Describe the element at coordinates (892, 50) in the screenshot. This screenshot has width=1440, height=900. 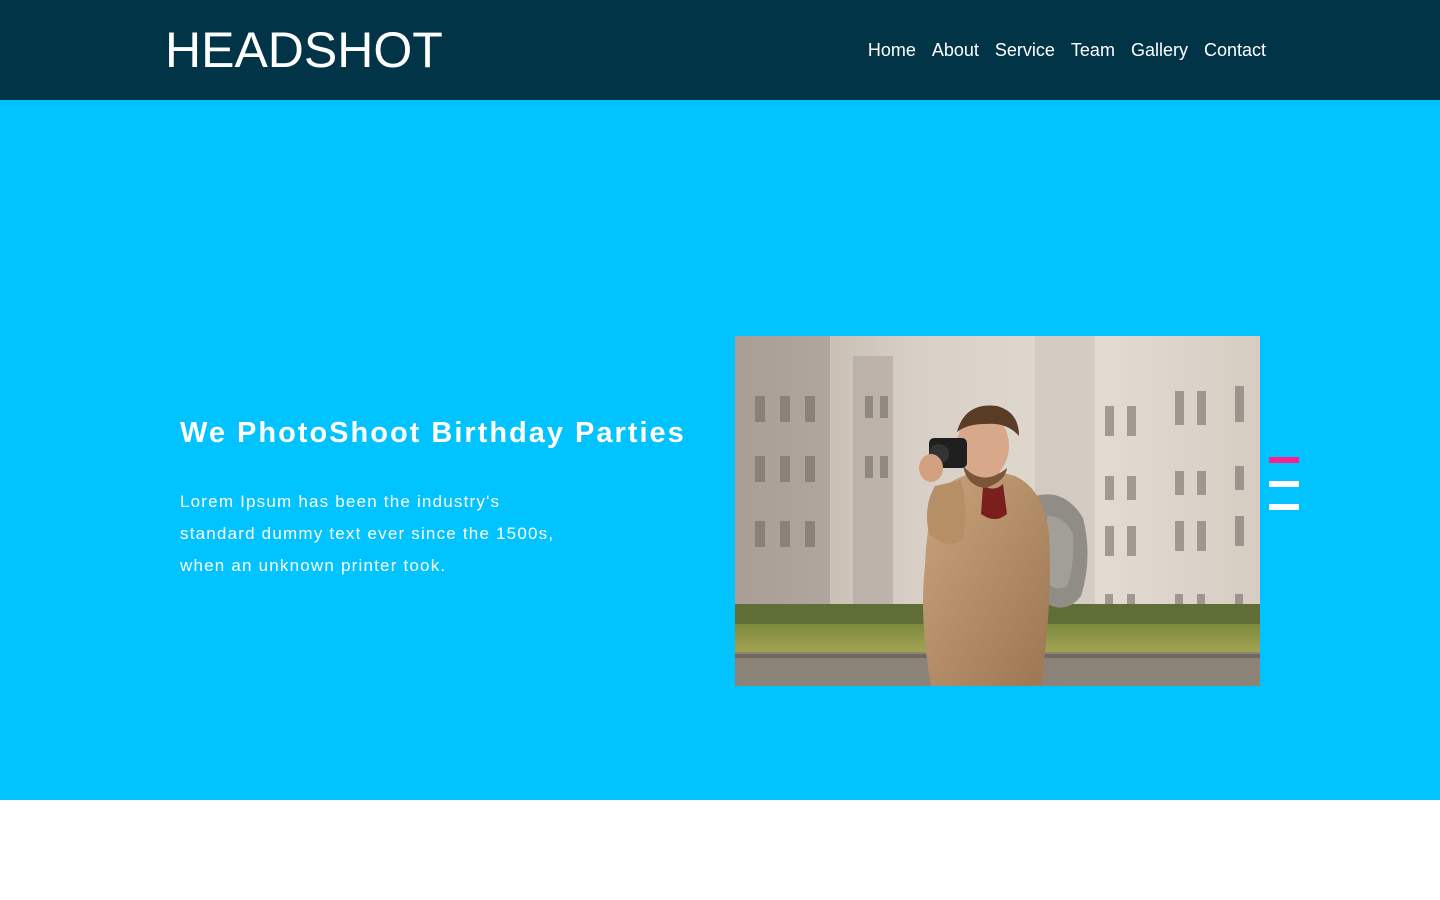
I see `nav-link-home: Home` at that location.